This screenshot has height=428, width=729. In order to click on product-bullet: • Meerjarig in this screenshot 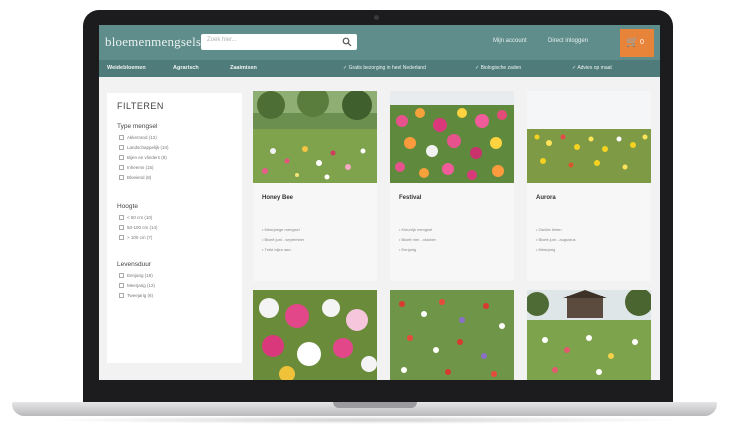, I will do `click(546, 249)`.